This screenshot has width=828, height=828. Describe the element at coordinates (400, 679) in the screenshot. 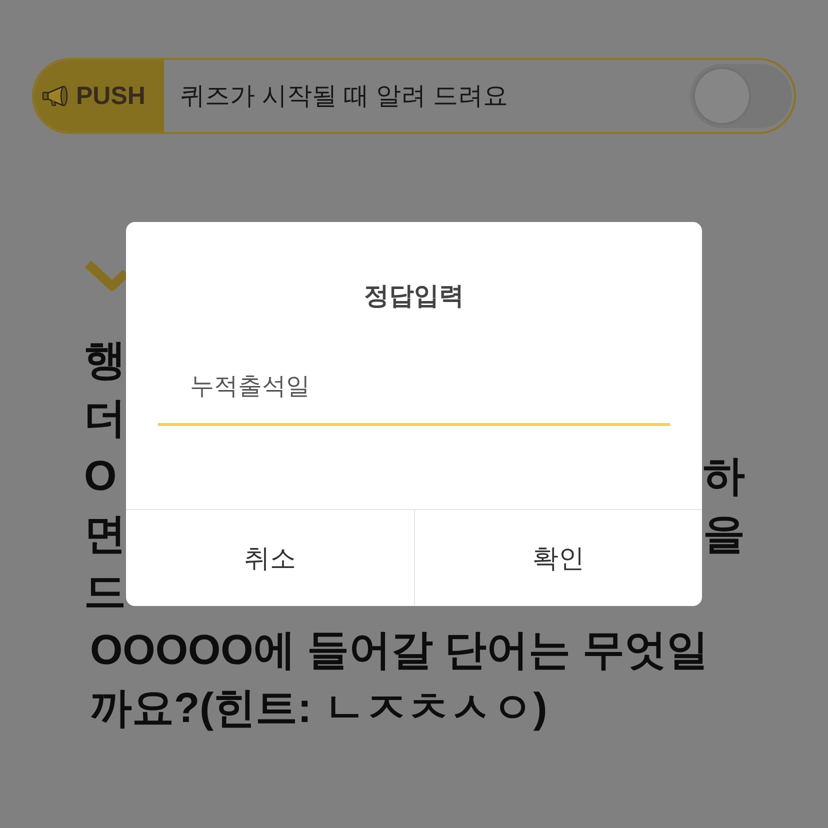

I see `question-text: OOOOO에 들어갈 단어는 무엇일까요?(힌트: ㄴㅈㅊㅅㅇ)` at that location.